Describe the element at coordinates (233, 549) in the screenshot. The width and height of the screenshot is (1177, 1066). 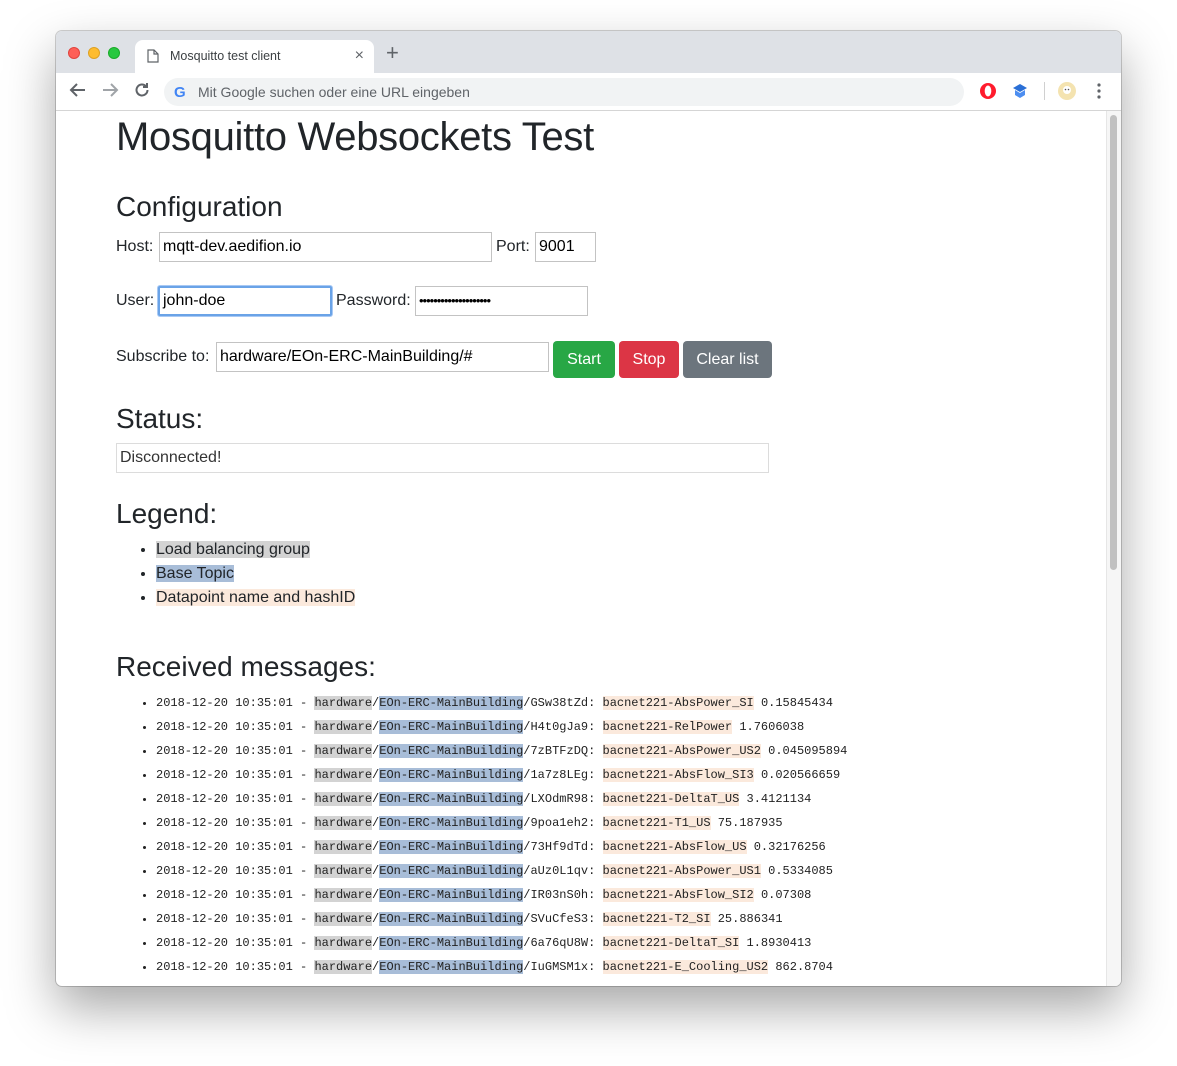
I see `legend-load-balancing-group: Load balancing group` at that location.